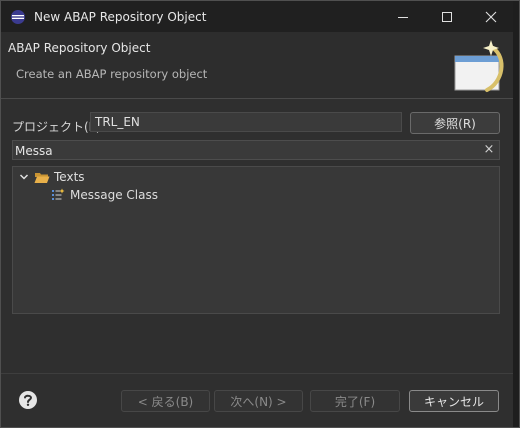 The image size is (520, 428). I want to click on tree-item-label: Texts, so click(69, 177).